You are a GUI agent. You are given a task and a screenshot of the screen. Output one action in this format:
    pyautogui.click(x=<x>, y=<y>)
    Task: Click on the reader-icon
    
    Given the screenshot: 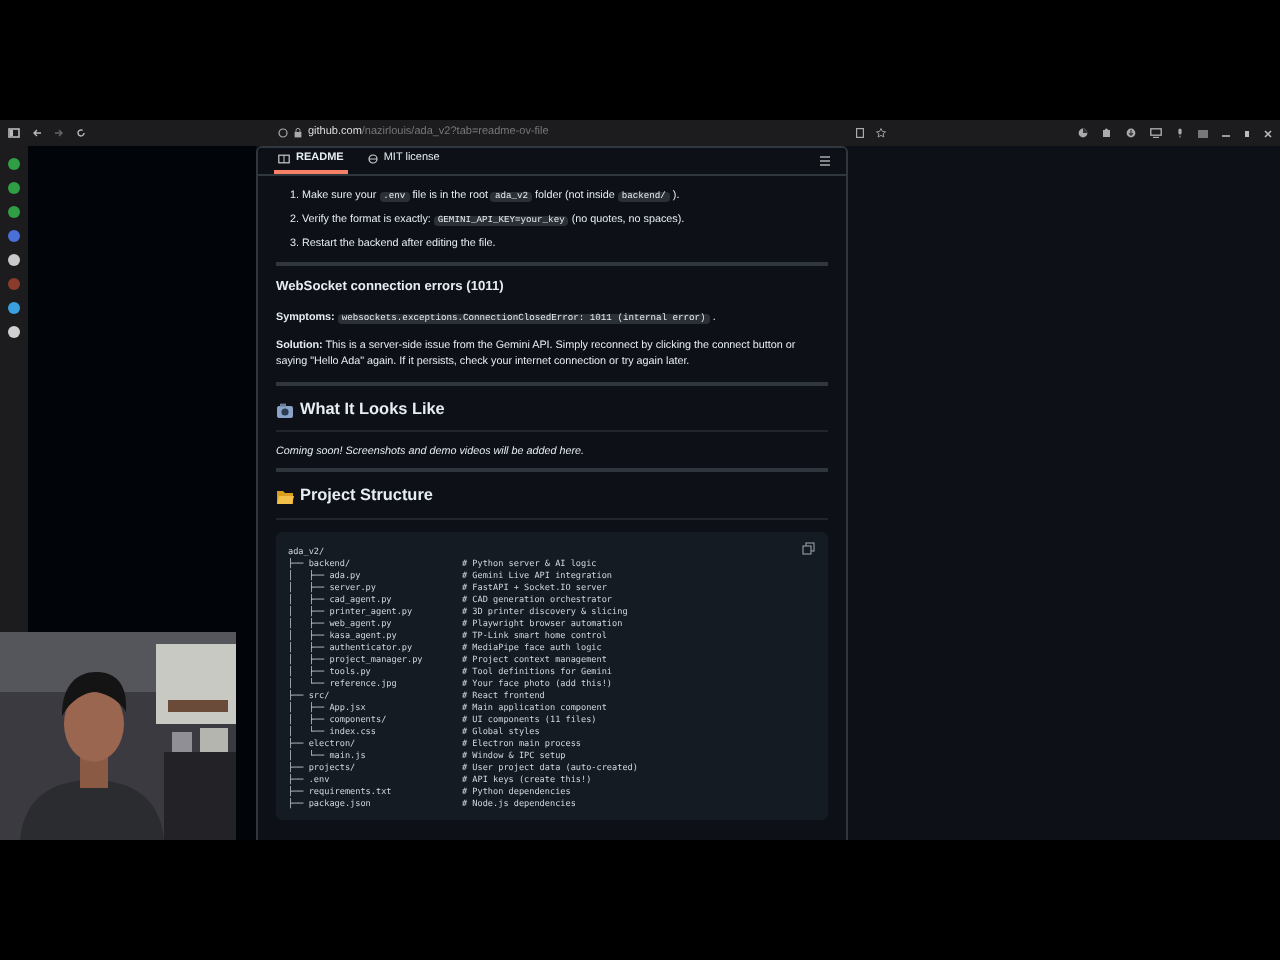 What is the action you would take?
    pyautogui.click(x=860, y=133)
    